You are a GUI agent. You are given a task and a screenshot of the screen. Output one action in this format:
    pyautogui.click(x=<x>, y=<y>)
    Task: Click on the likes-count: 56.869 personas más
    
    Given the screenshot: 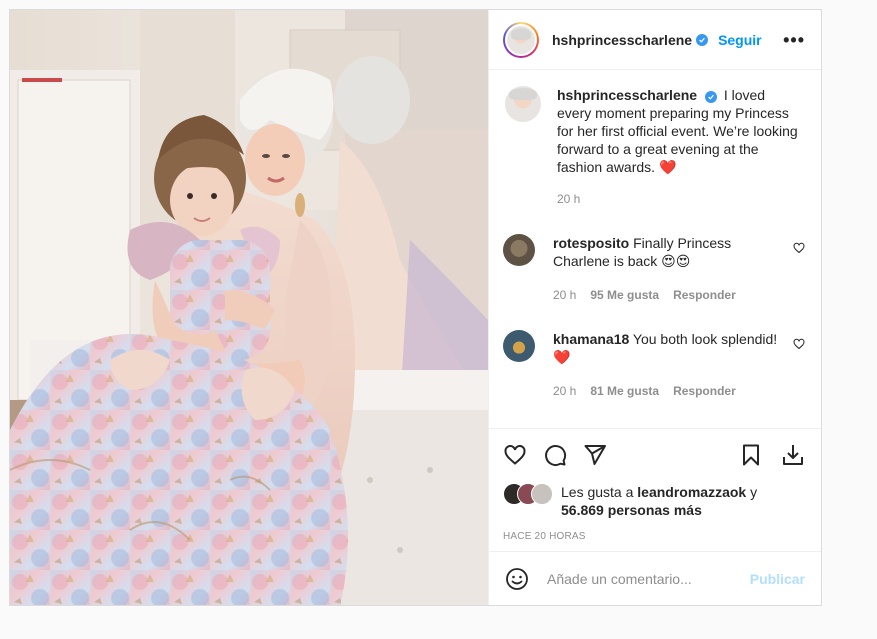 What is the action you would take?
    pyautogui.click(x=631, y=510)
    